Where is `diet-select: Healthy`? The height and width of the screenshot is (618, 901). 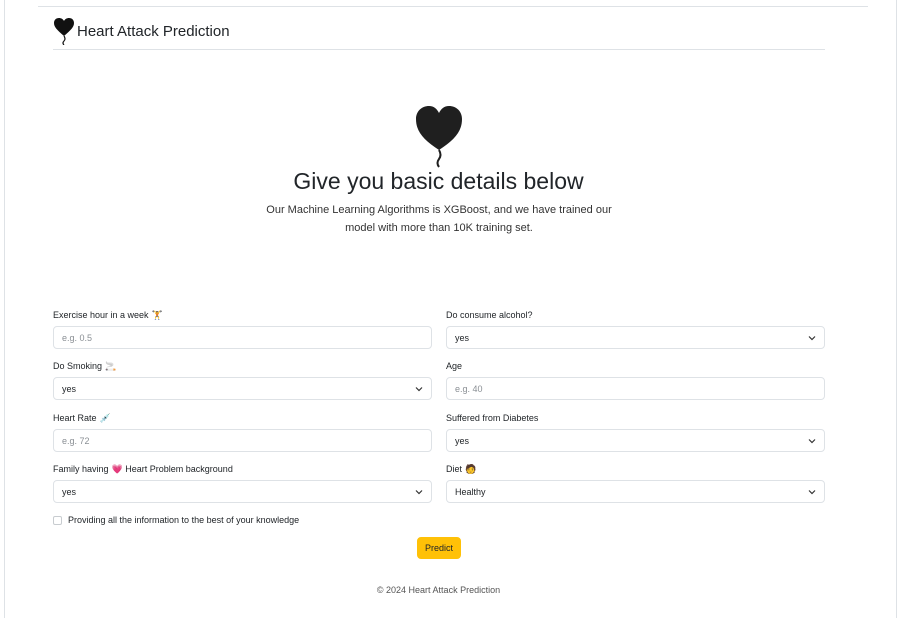
diet-select: Healthy is located at coordinates (635, 491).